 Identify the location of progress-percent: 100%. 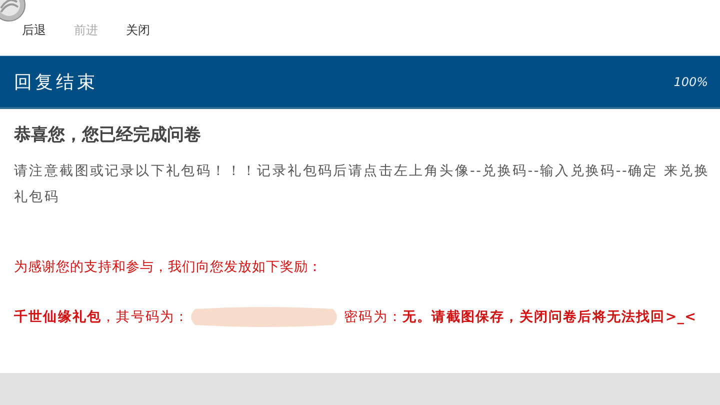
(691, 81).